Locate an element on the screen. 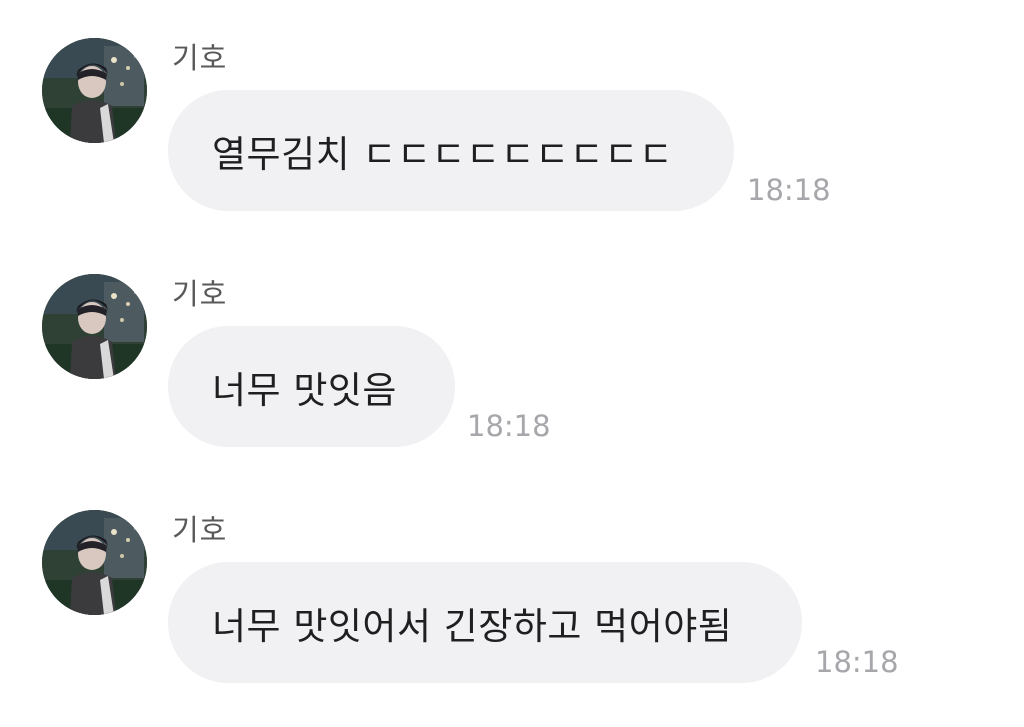 This screenshot has height=727, width=1024. message-bubble: 열무김치 ㄷㄷㄷㄷㄷㄷㄷㄷㄷ is located at coordinates (451, 150).